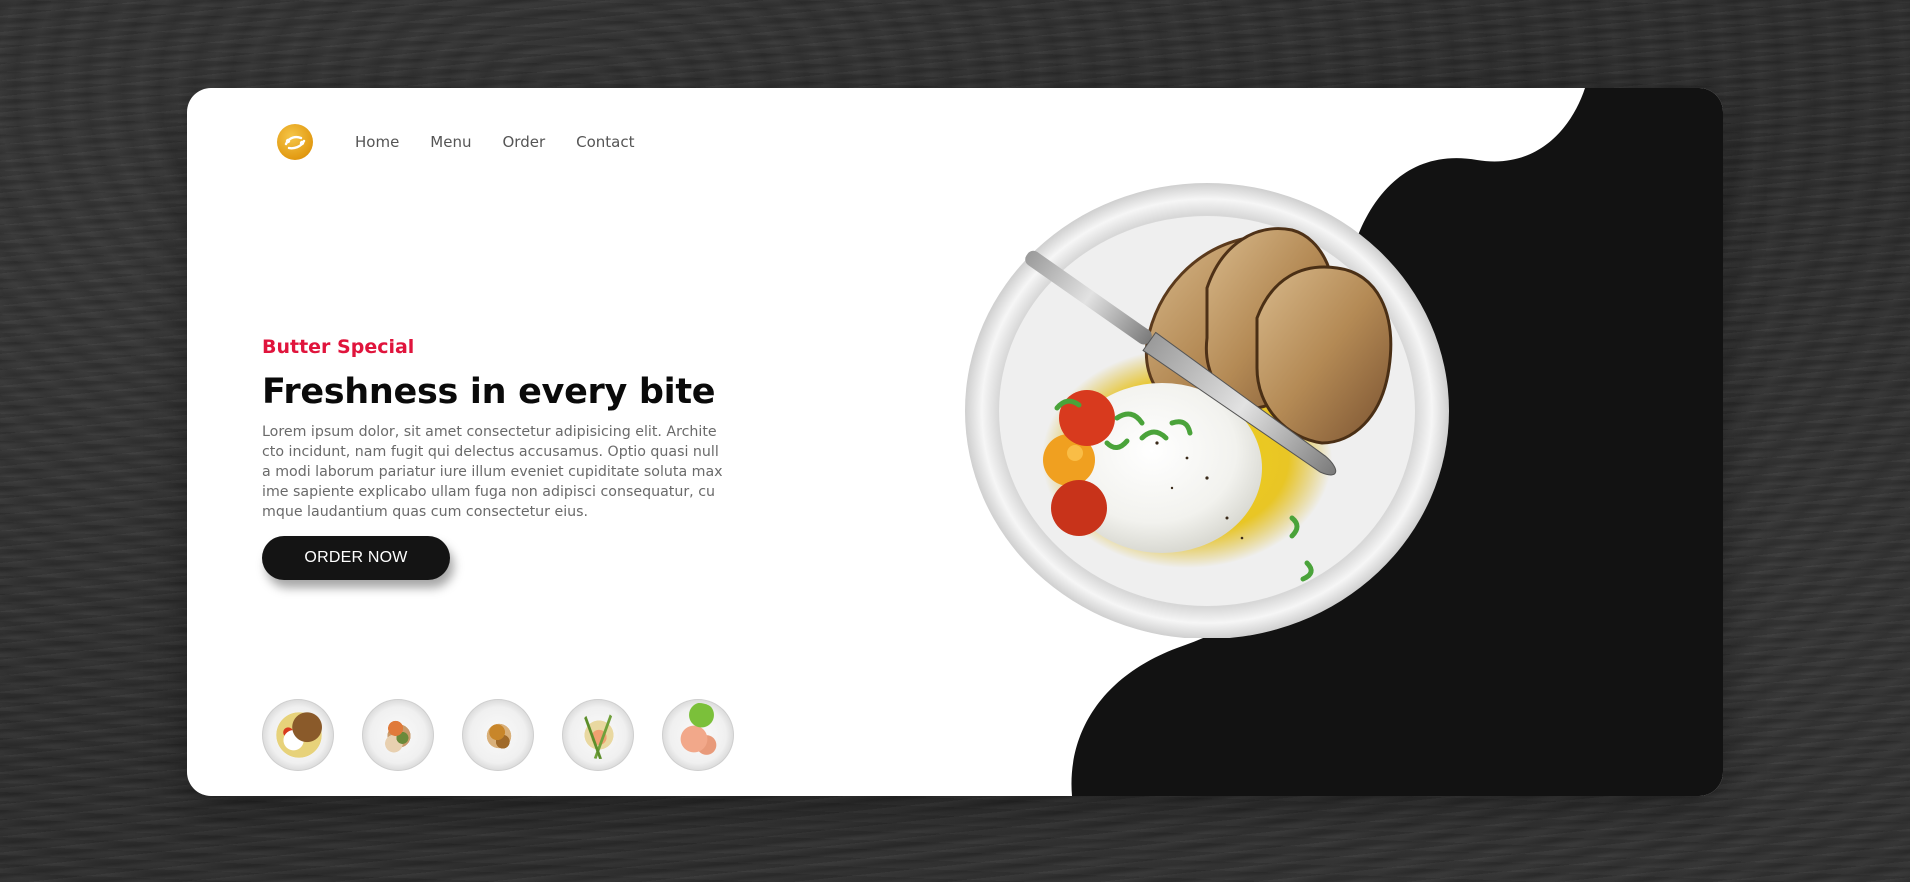 This screenshot has height=882, width=1910. I want to click on nav-links: Home Menu Order Contact, so click(510, 142).